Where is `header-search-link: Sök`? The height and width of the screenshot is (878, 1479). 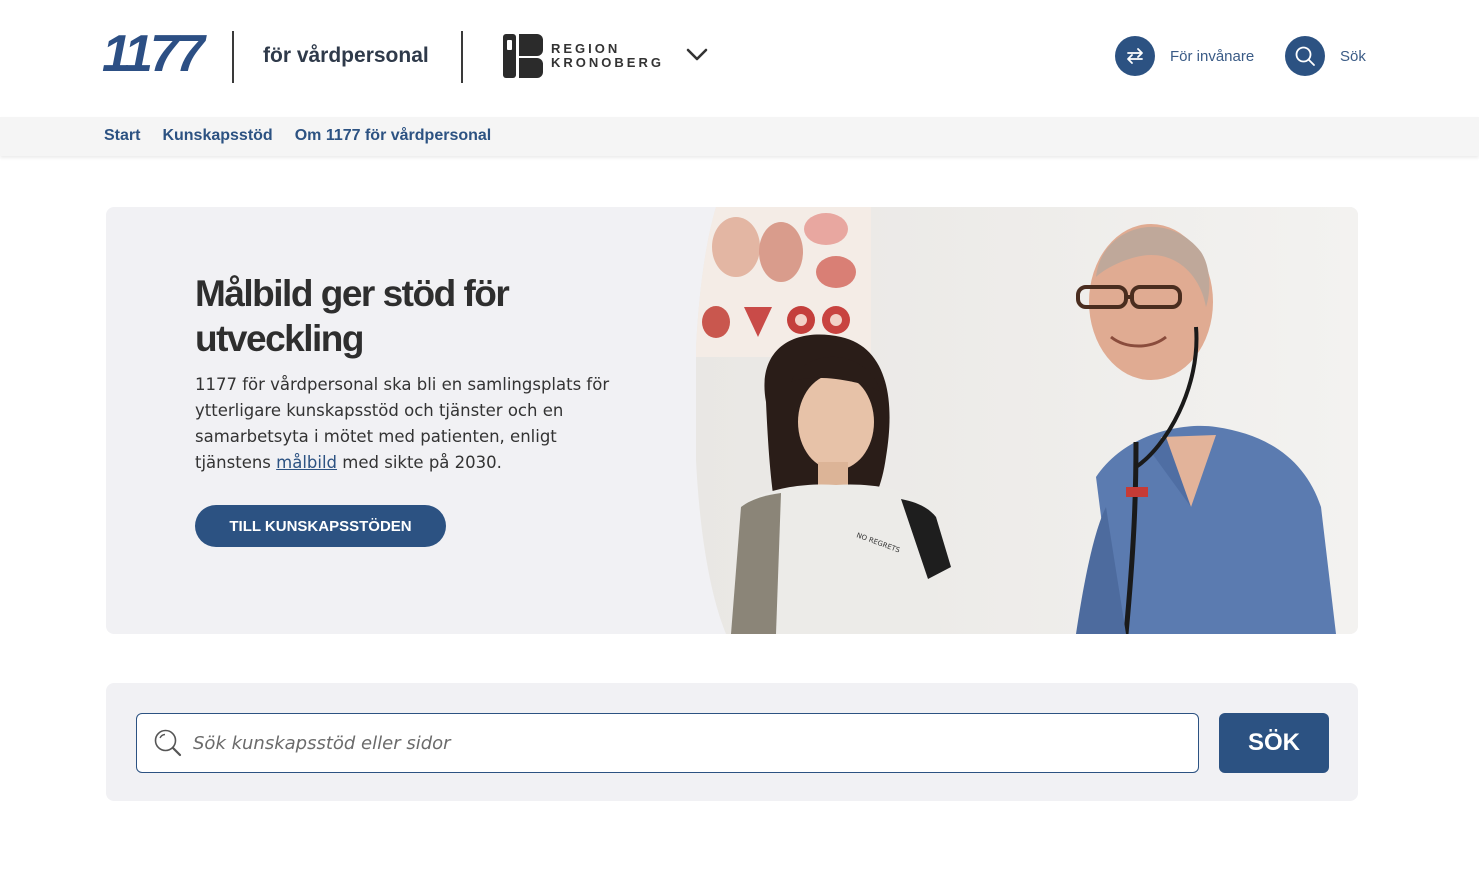
header-search-link: Sök is located at coordinates (1325, 56).